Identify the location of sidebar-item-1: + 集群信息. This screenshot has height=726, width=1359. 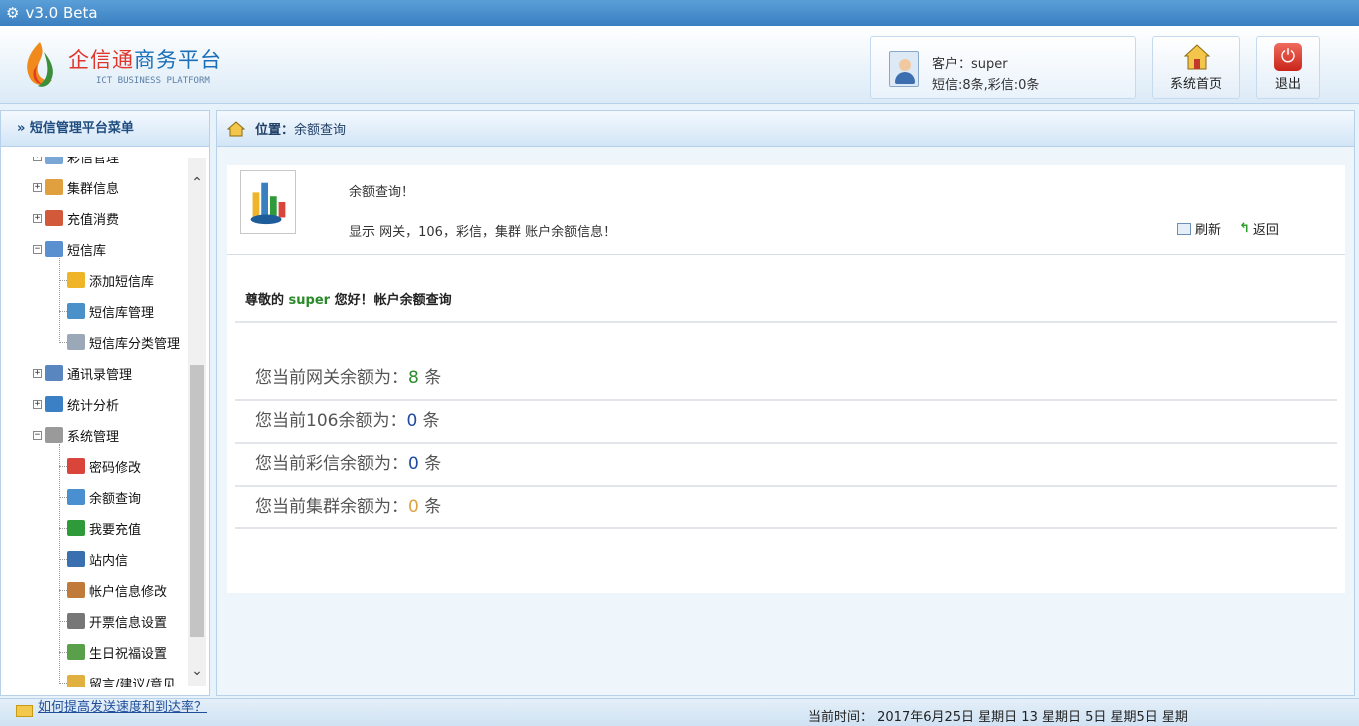
(76, 187).